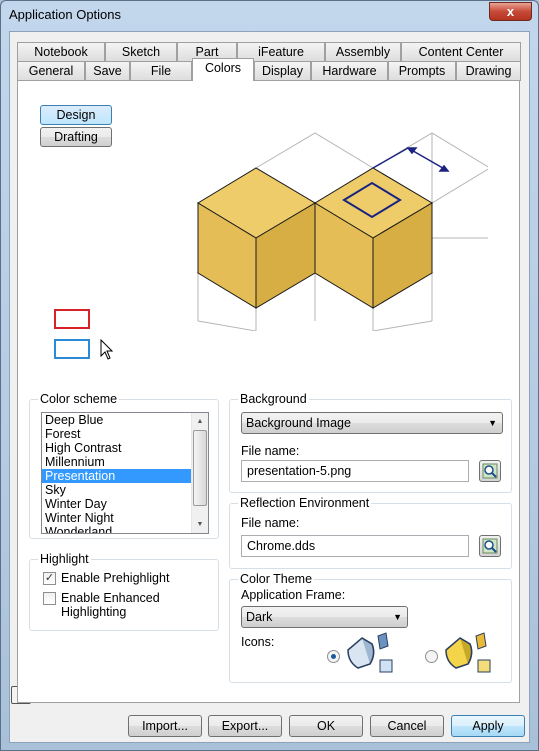  I want to click on list-scrollbar: ▲ ▼, so click(199, 473).